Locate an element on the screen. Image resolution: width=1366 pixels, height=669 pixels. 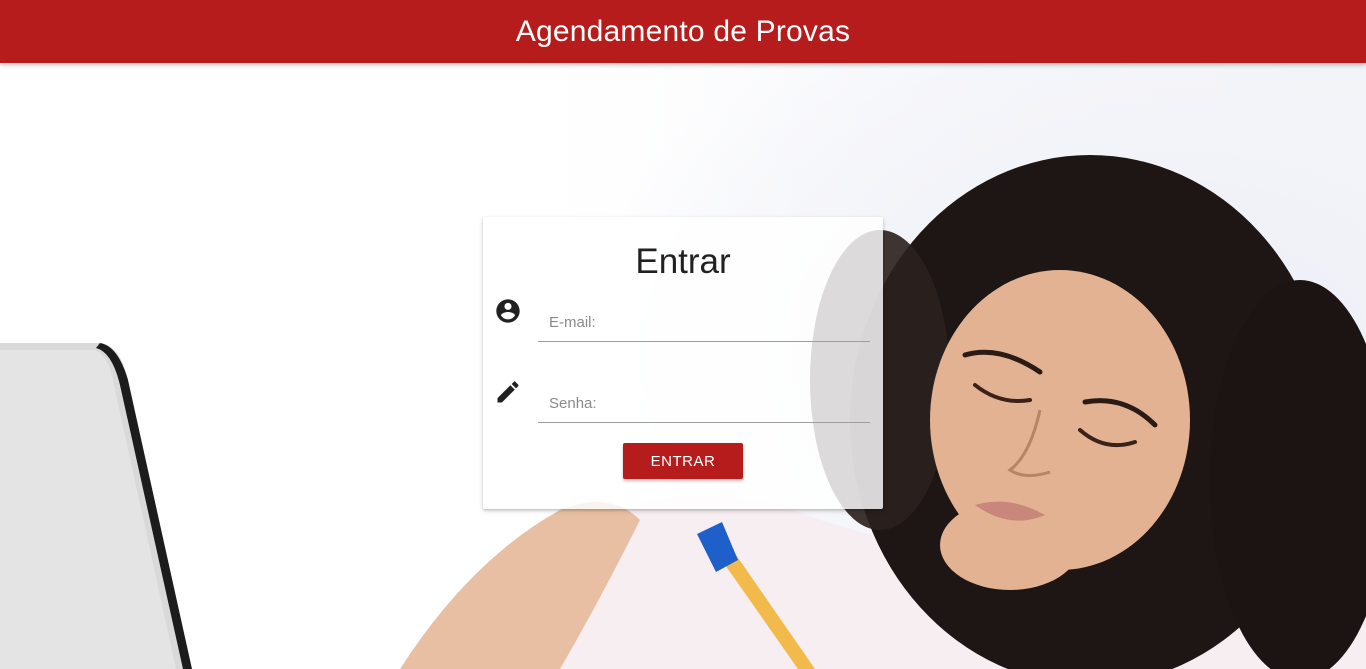
login-card: Entrar ENTRAR is located at coordinates (683, 363).